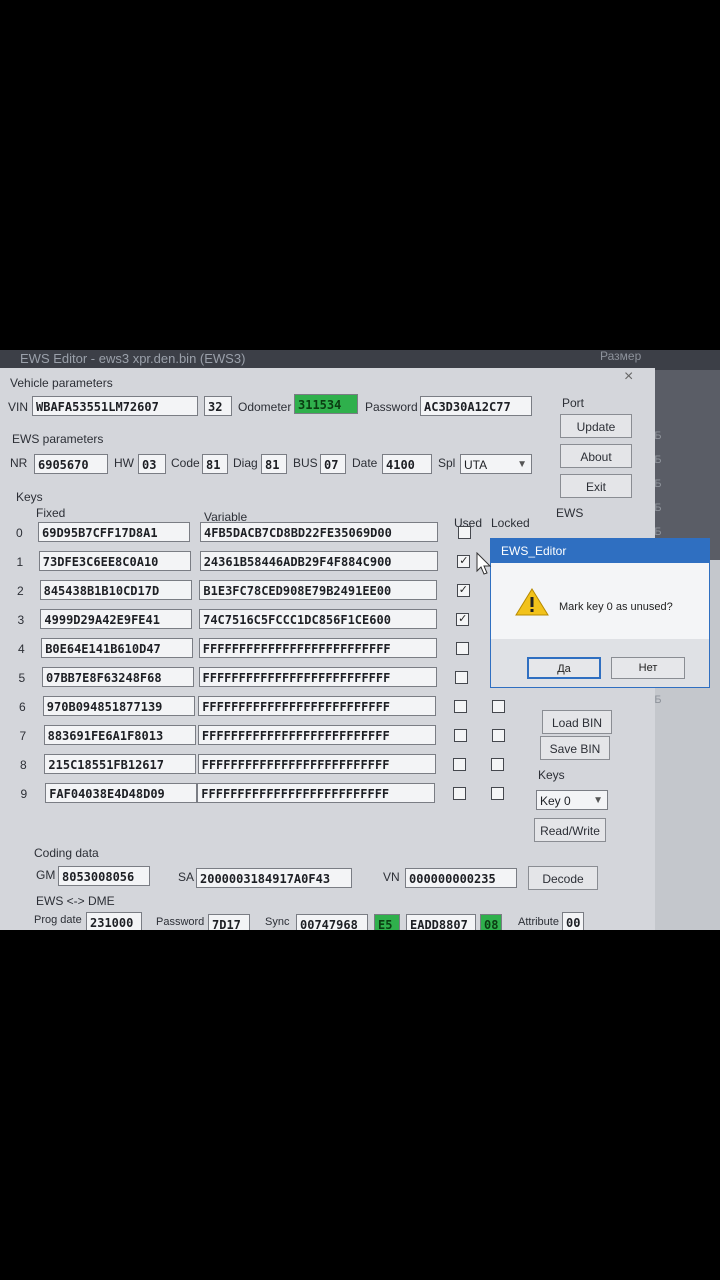 This screenshot has width=720, height=1280. What do you see at coordinates (596, 486) in the screenshot?
I see `exit-button: Exit` at bounding box center [596, 486].